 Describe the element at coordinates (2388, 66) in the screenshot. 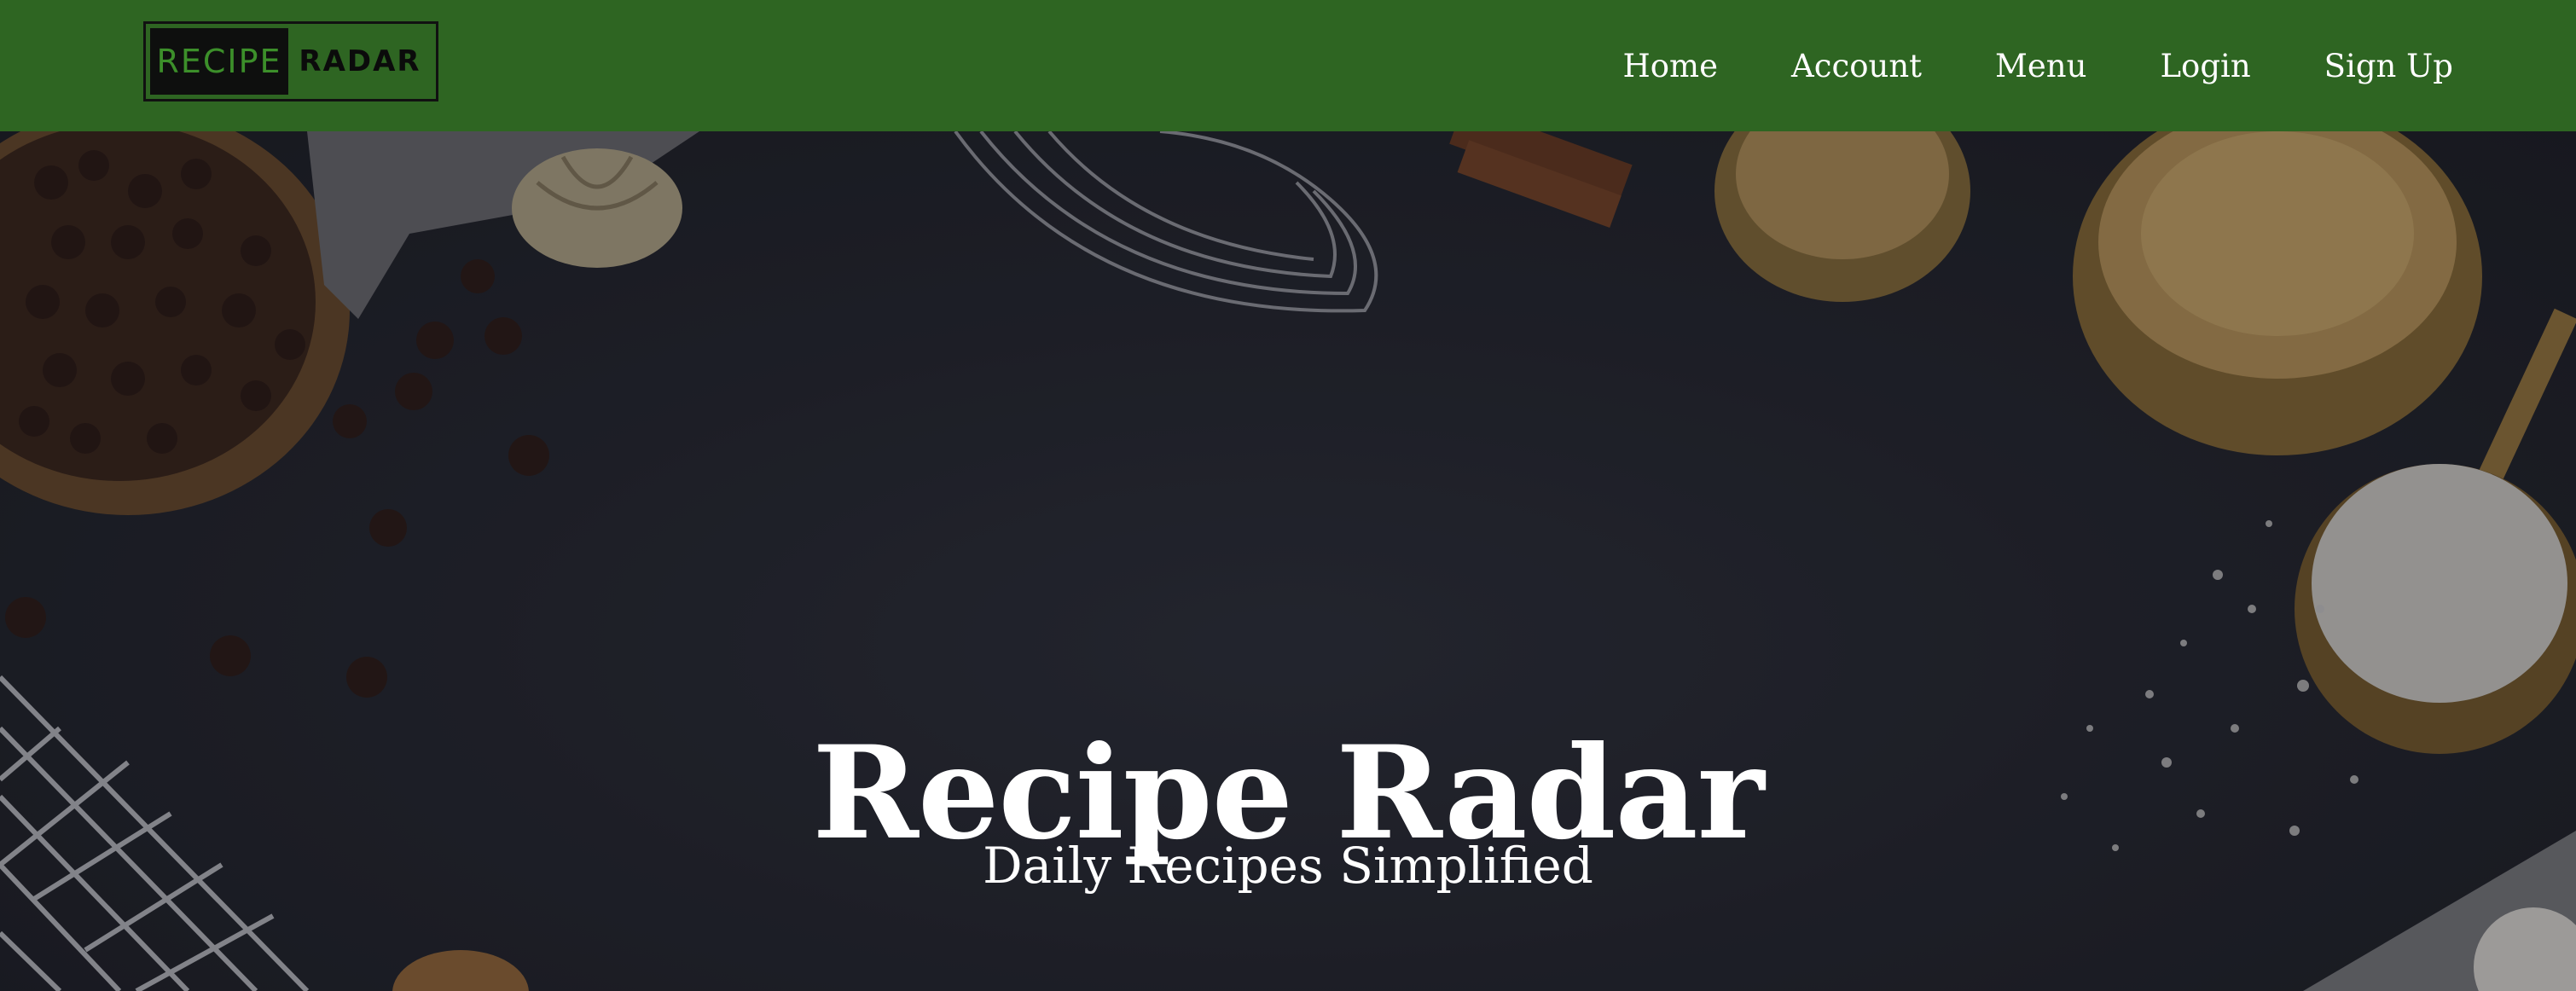

I see `nav-sign-up: Sign Up` at that location.